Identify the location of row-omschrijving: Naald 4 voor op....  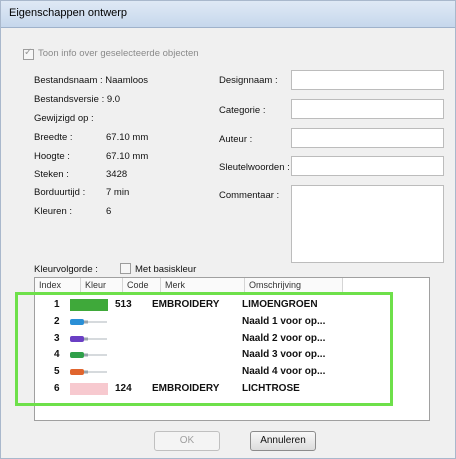
(284, 371).